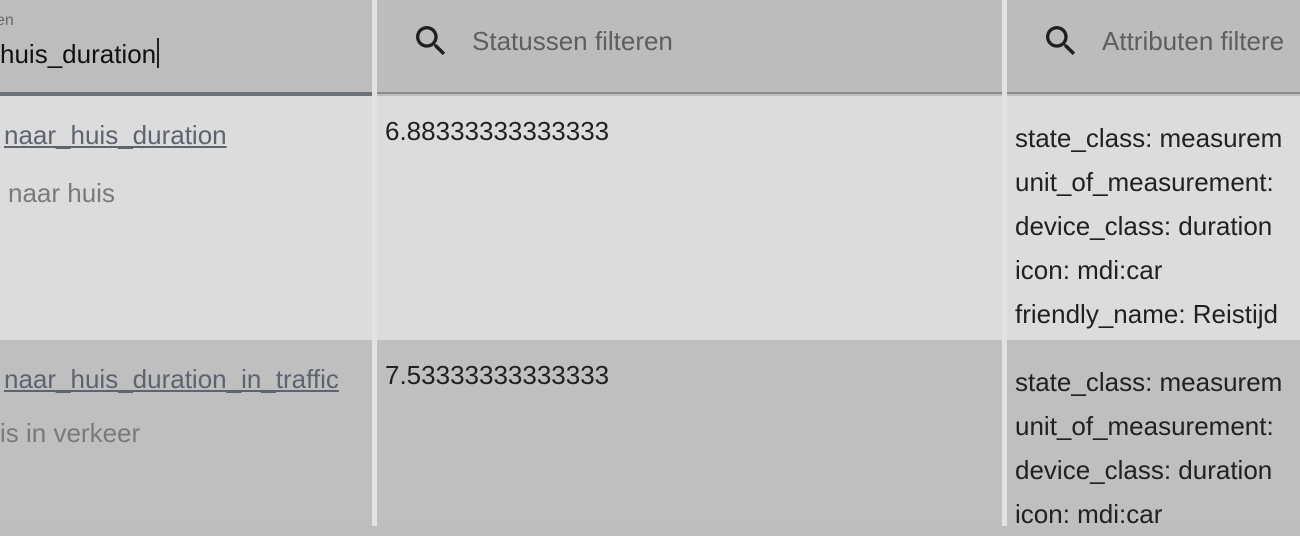 The height and width of the screenshot is (536, 1300). Describe the element at coordinates (186, 48) in the screenshot. I see `entity-filter-field: en huis_duration` at that location.